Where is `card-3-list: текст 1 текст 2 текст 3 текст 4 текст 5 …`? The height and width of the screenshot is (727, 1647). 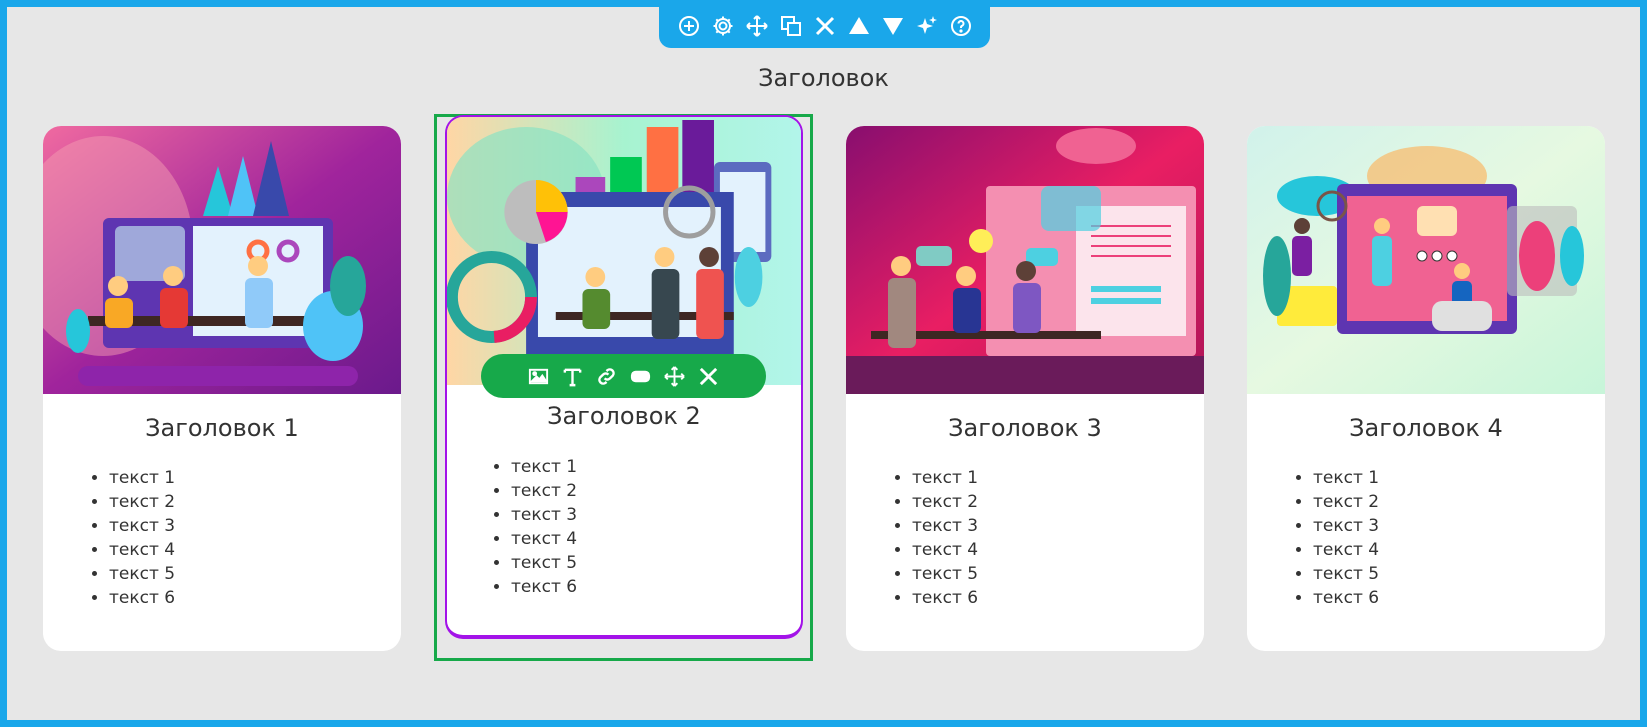
card-3-list: текст 1 текст 2 текст 3 текст 4 текст 5 … is located at coordinates (945, 538).